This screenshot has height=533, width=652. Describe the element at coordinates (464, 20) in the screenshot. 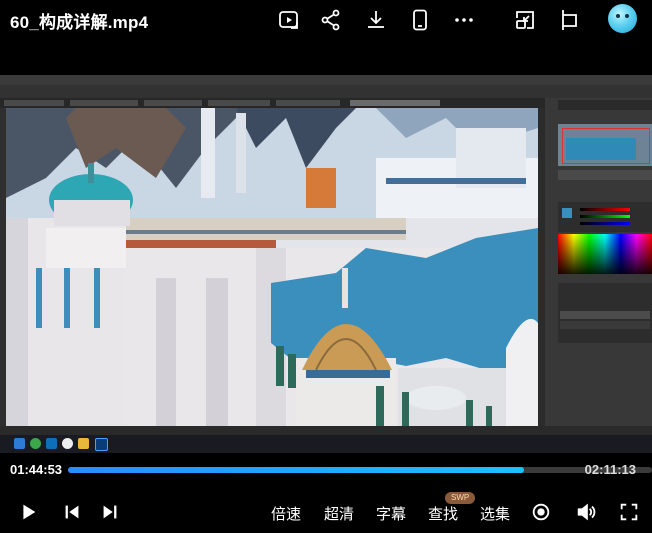

I see `more-icon` at that location.